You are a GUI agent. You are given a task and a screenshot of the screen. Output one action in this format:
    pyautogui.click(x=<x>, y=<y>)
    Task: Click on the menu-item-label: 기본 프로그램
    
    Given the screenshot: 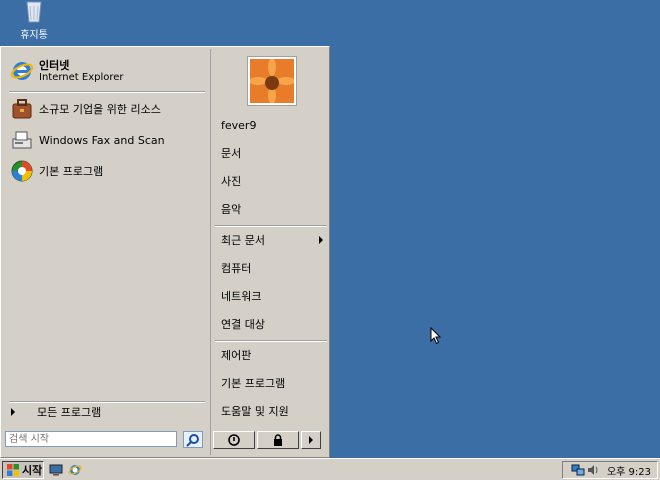 What is the action you would take?
    pyautogui.click(x=253, y=383)
    